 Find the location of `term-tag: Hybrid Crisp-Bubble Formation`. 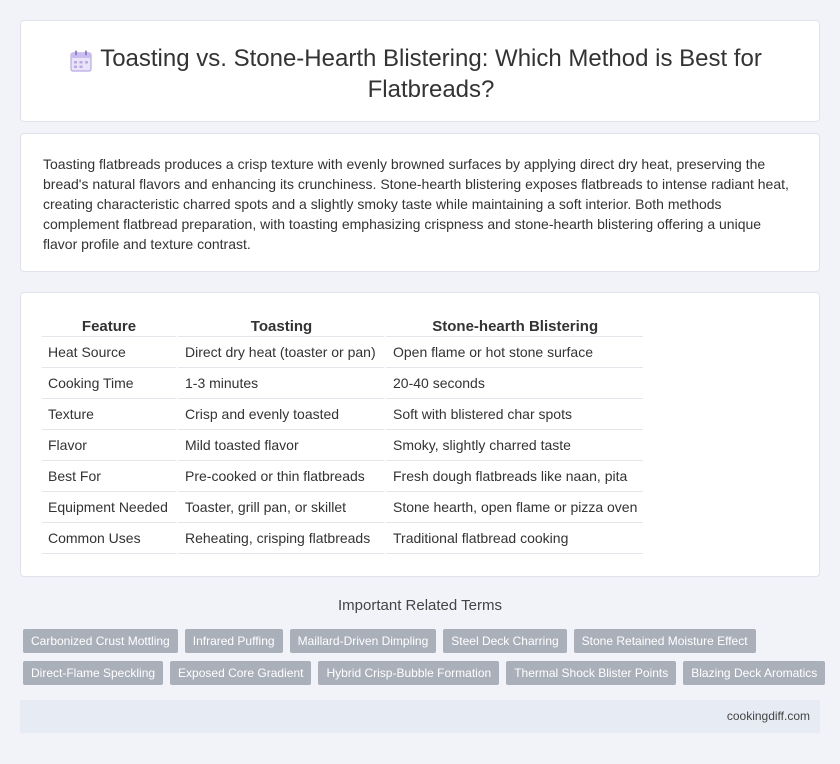

term-tag: Hybrid Crisp-Bubble Formation is located at coordinates (409, 673).